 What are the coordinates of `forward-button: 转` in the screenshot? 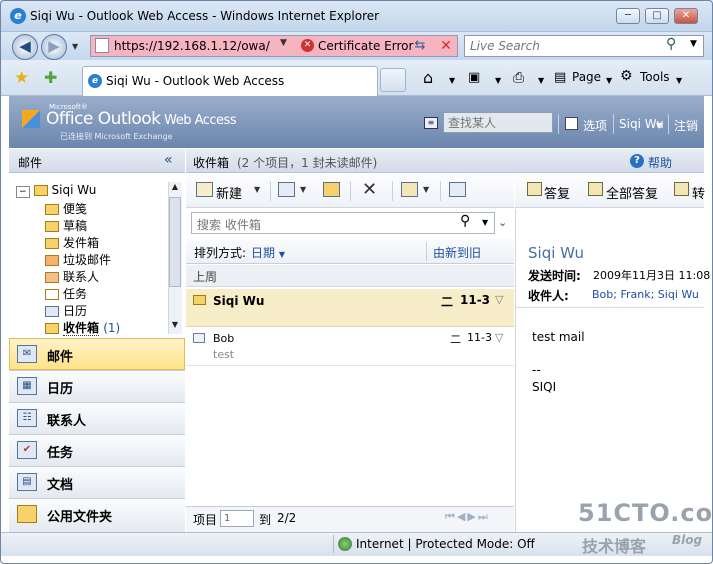 It's located at (698, 192).